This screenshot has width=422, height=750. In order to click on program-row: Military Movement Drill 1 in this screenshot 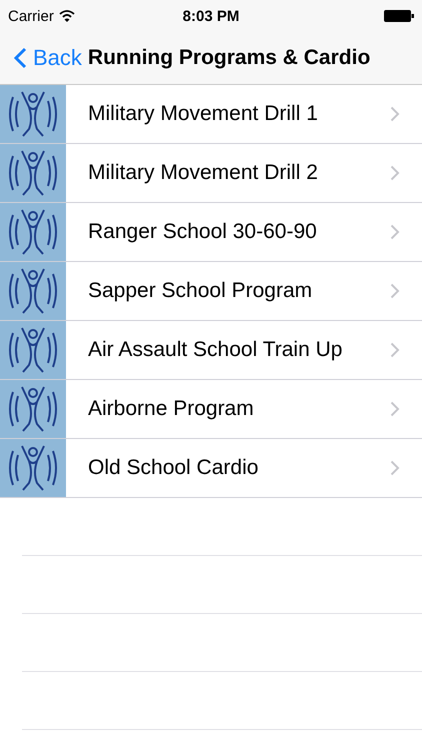, I will do `click(211, 114)`.